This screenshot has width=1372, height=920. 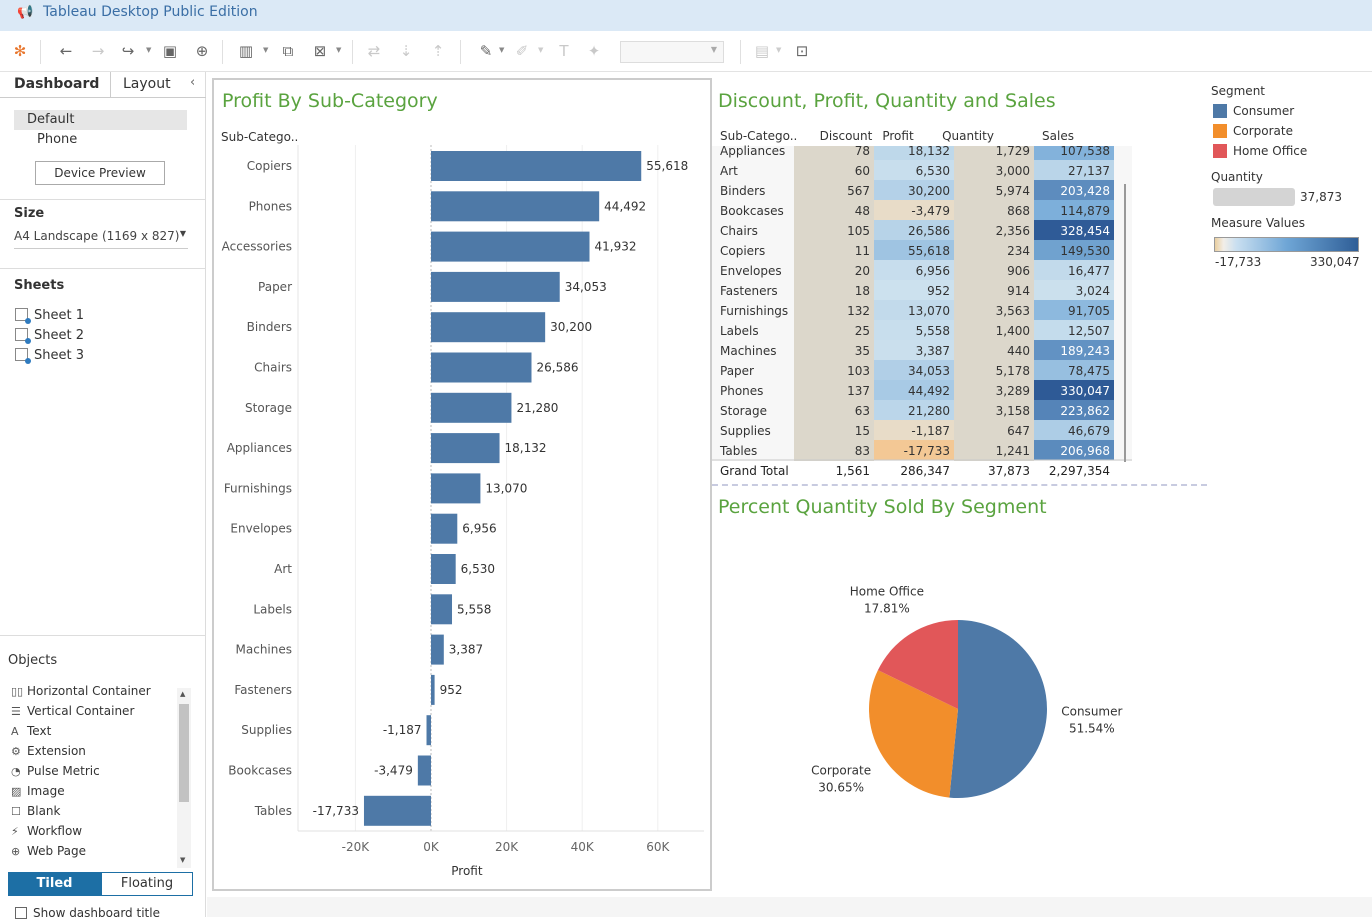 I want to click on bar-chart-title: Profit By Sub-Category, so click(x=330, y=101).